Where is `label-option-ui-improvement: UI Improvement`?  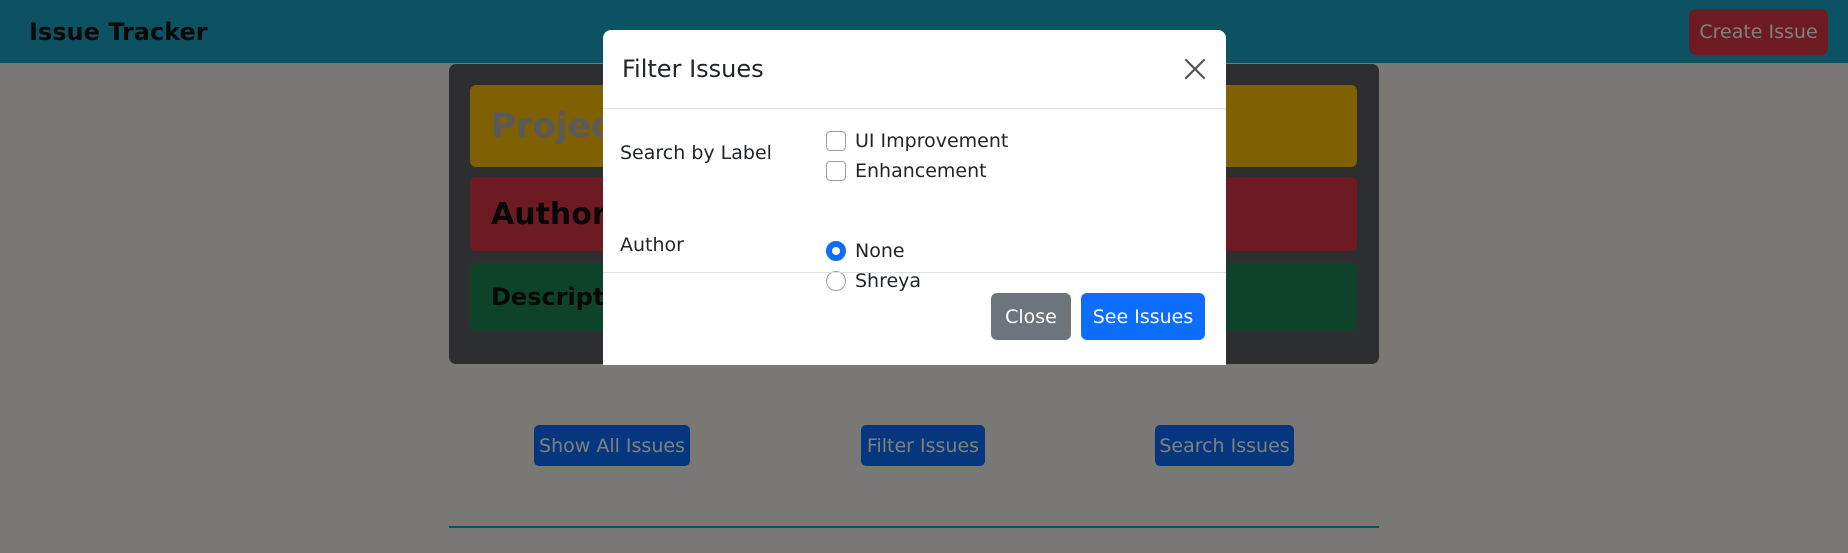
label-option-ui-improvement: UI Improvement is located at coordinates (917, 141).